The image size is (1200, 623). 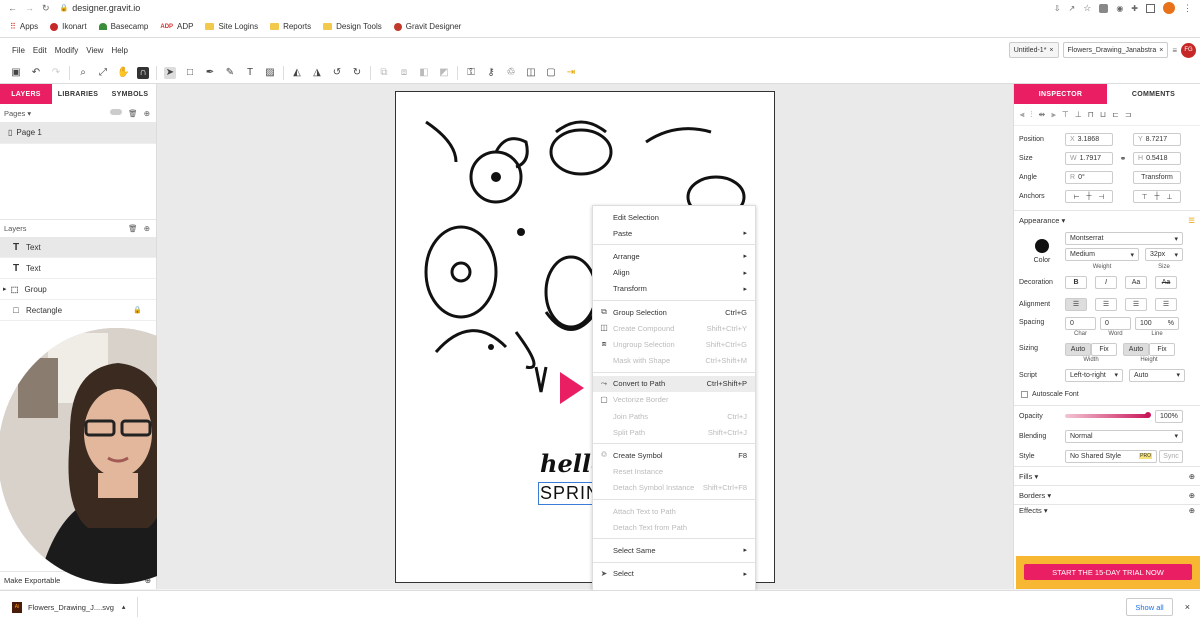 What do you see at coordinates (1072, 8) in the screenshot?
I see `share-icon: ↗` at bounding box center [1072, 8].